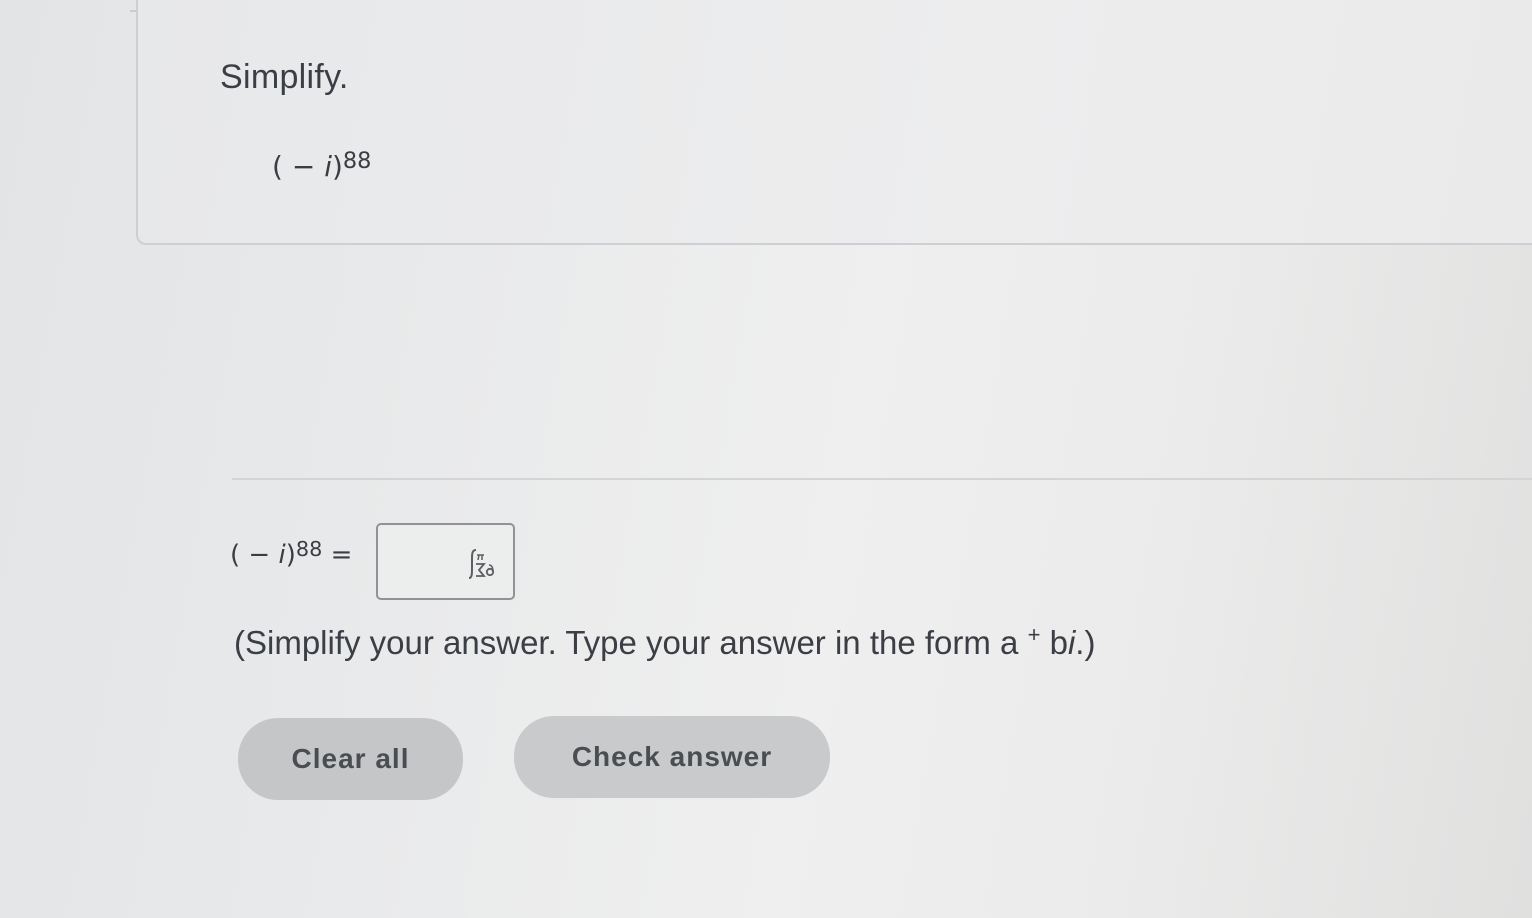 The width and height of the screenshot is (1532, 918). I want to click on expression-close: ), so click(337, 166).